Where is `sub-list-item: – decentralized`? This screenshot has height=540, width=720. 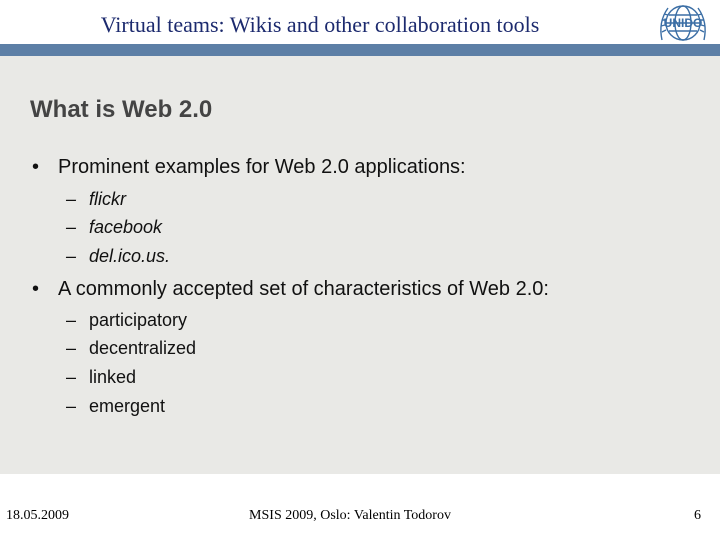
sub-list-item: – decentralized is located at coordinates (131, 348).